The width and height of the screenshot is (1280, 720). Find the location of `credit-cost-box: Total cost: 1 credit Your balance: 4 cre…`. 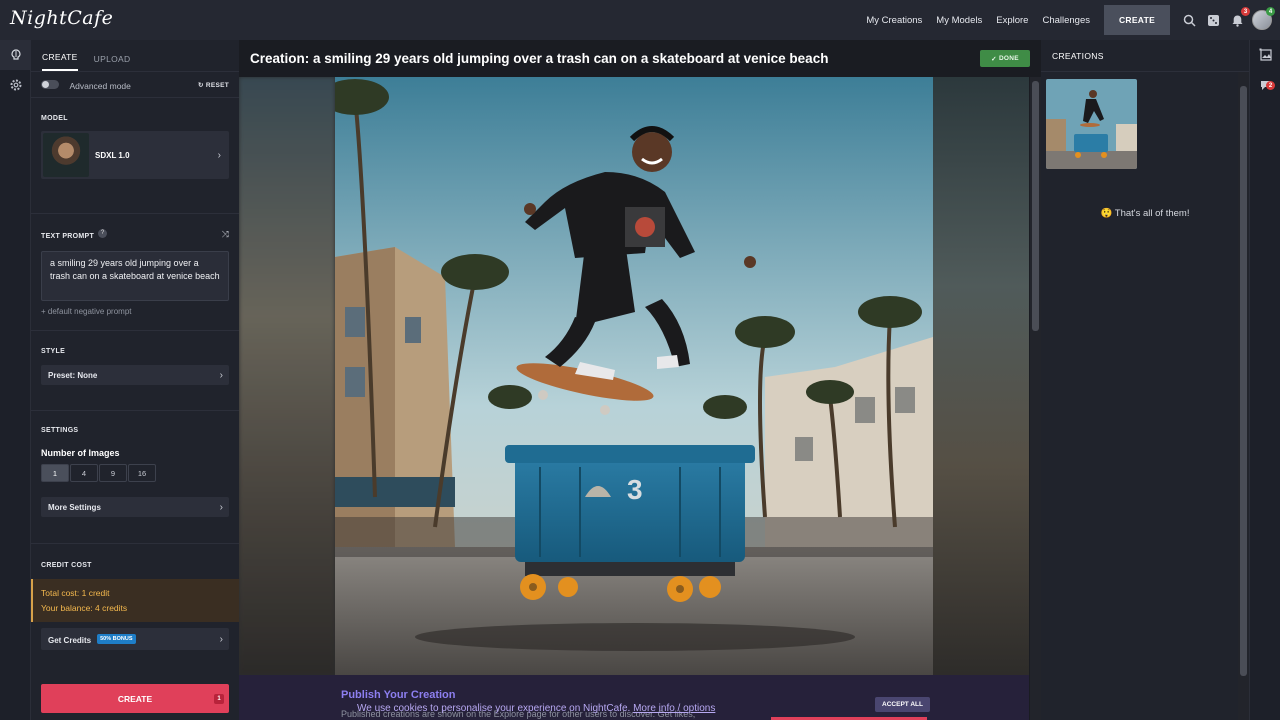

credit-cost-box: Total cost: 1 credit Your balance: 4 cre… is located at coordinates (135, 600).